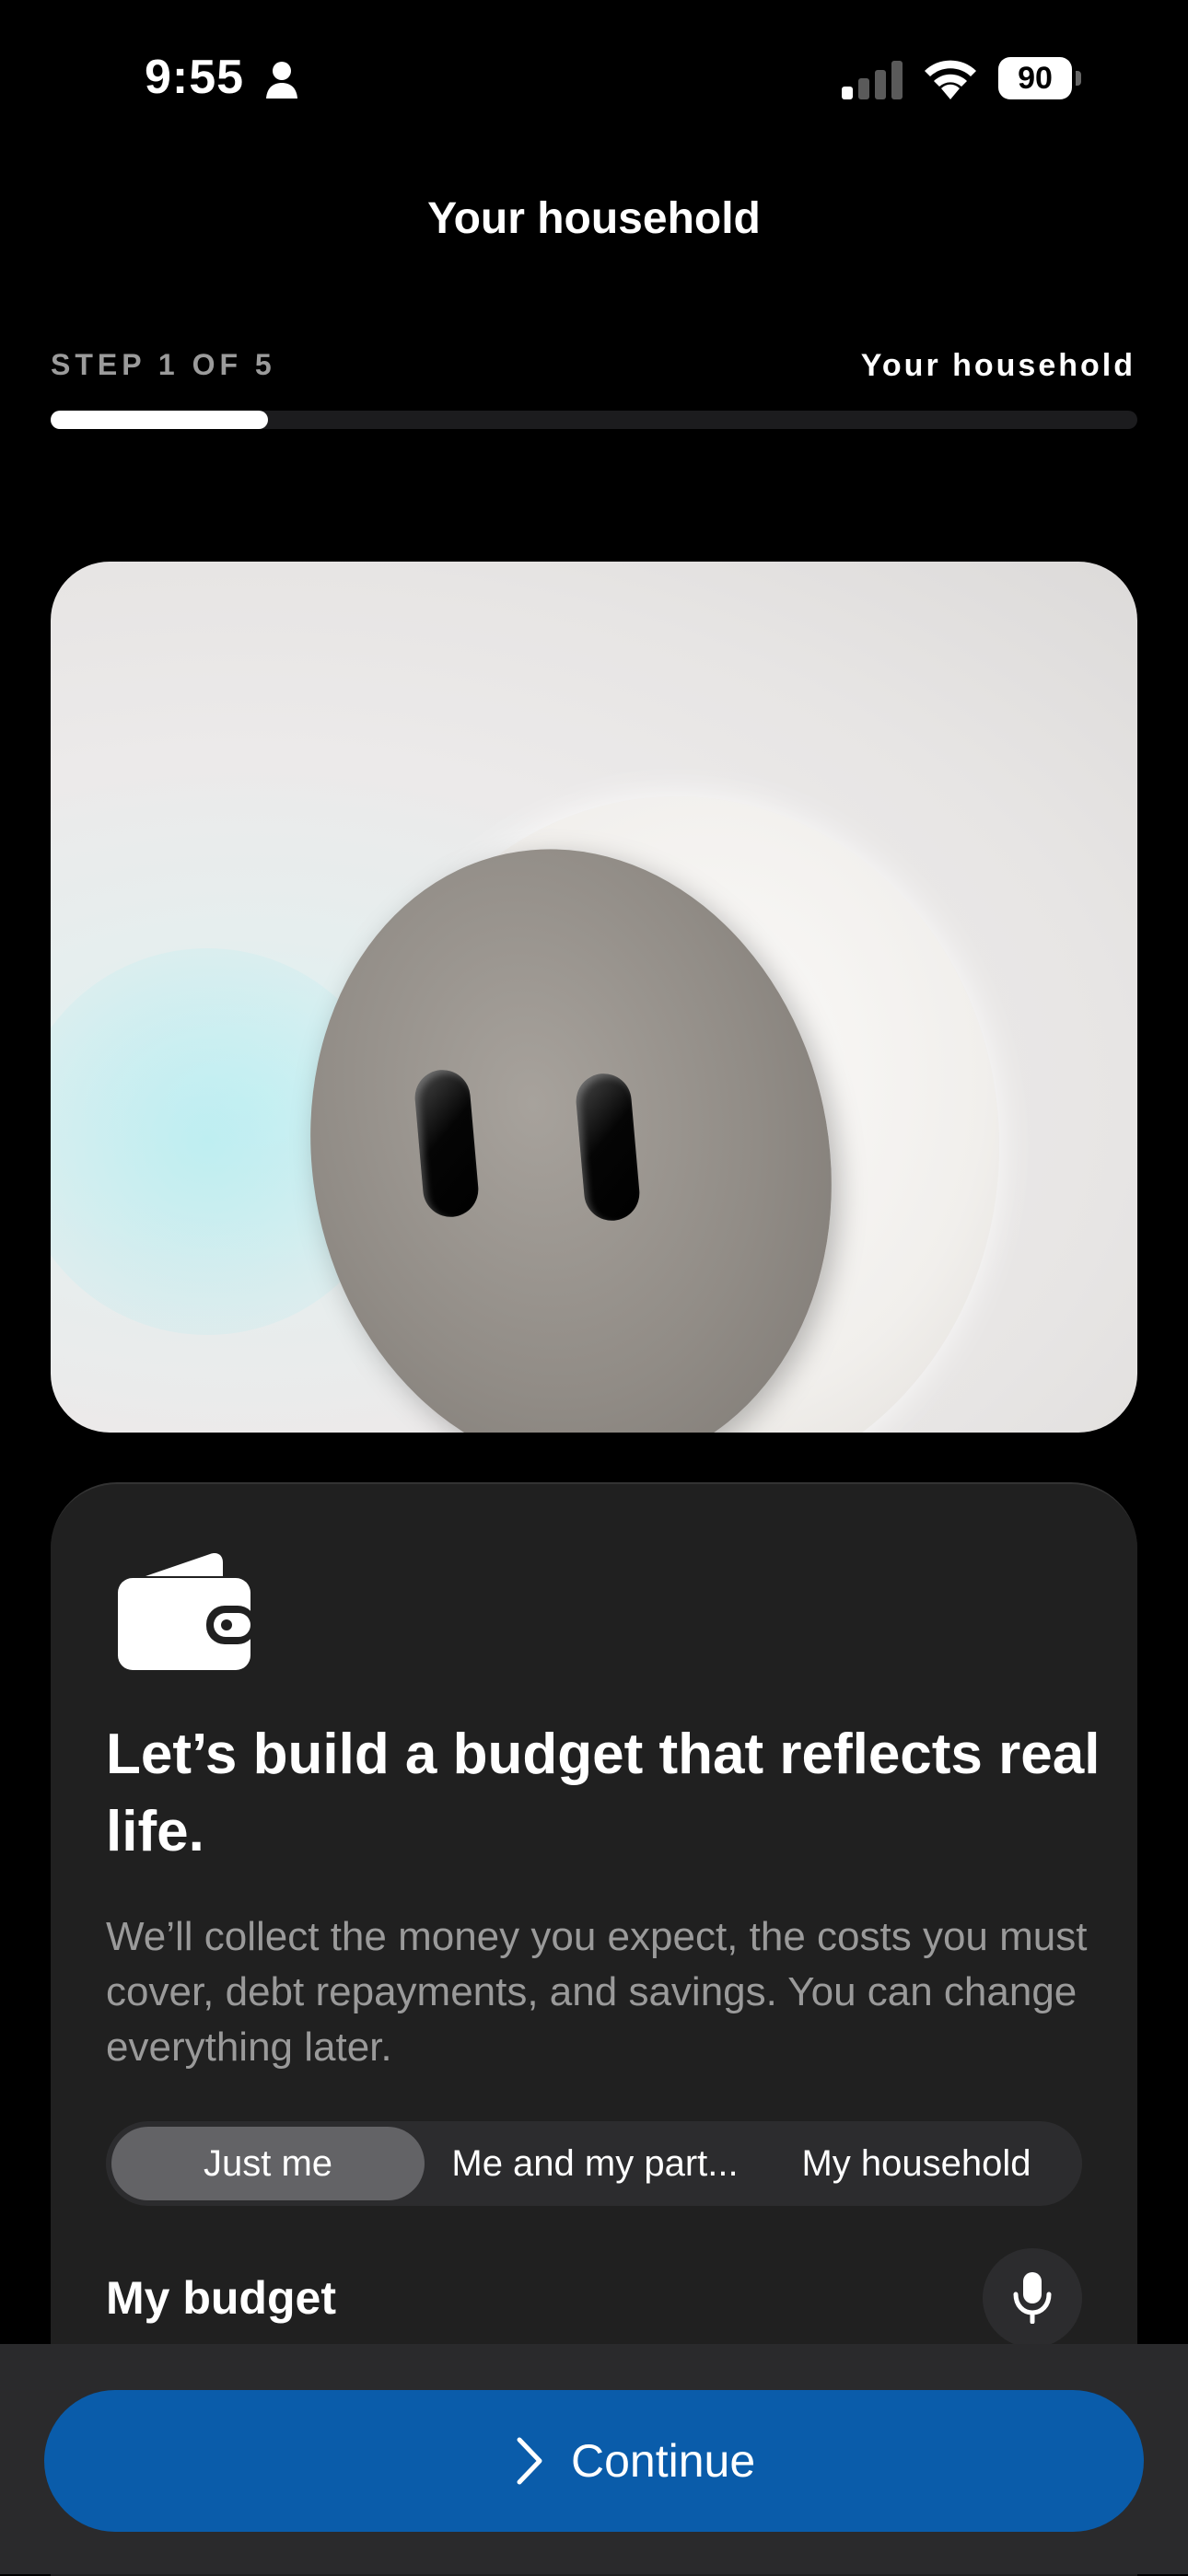 Image resolution: width=1188 pixels, height=2576 pixels. Describe the element at coordinates (594, 78) in the screenshot. I see `status-bar: 9:55 90` at that location.